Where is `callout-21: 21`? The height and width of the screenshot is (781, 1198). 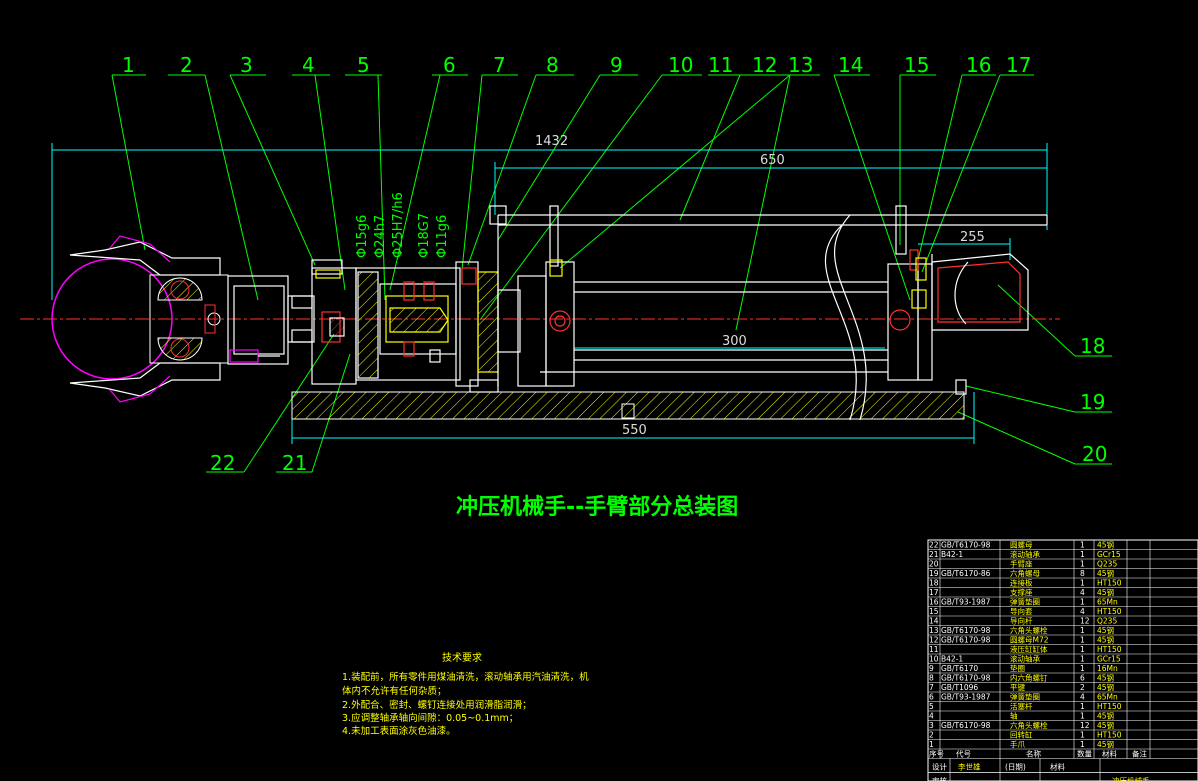
callout-21: 21 is located at coordinates (294, 463).